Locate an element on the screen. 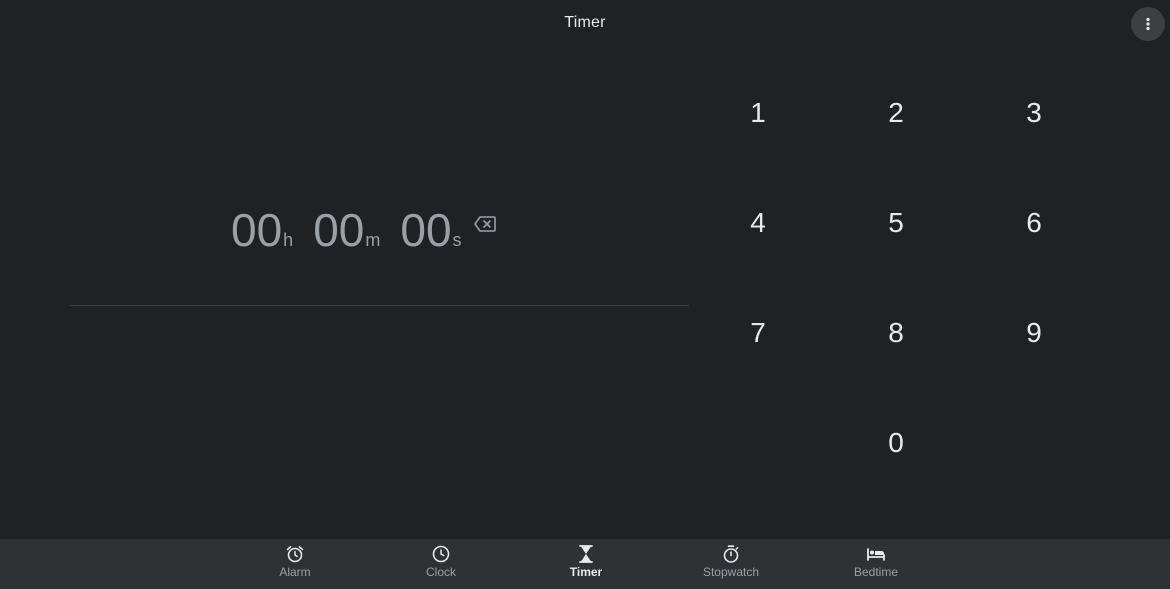 This screenshot has height=589, width=1170. nav-bedtime-label: Bedtime is located at coordinates (876, 572).